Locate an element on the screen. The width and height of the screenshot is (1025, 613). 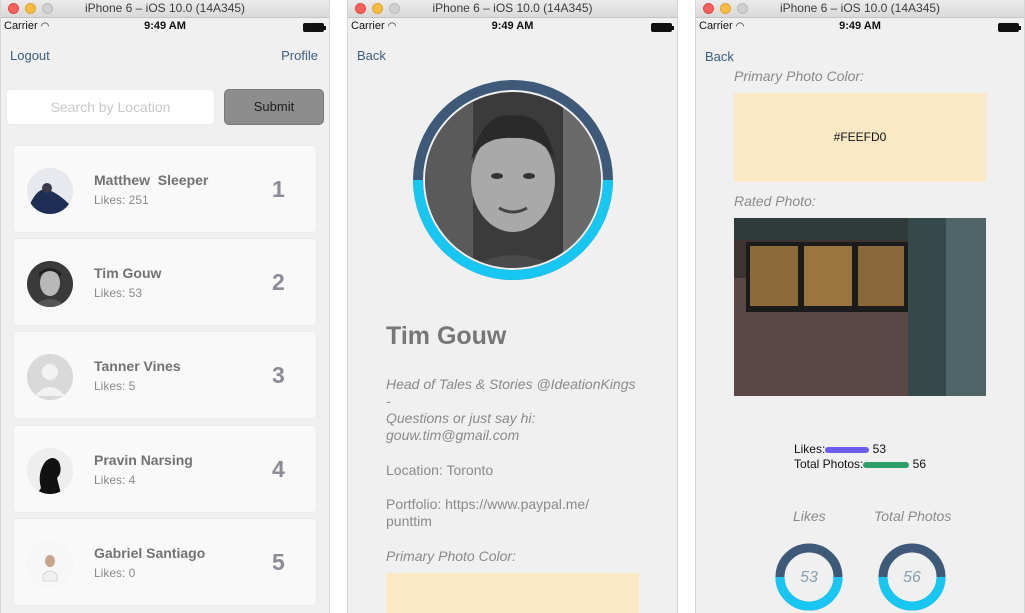
user-likes: Likes: 0 is located at coordinates (115, 573).